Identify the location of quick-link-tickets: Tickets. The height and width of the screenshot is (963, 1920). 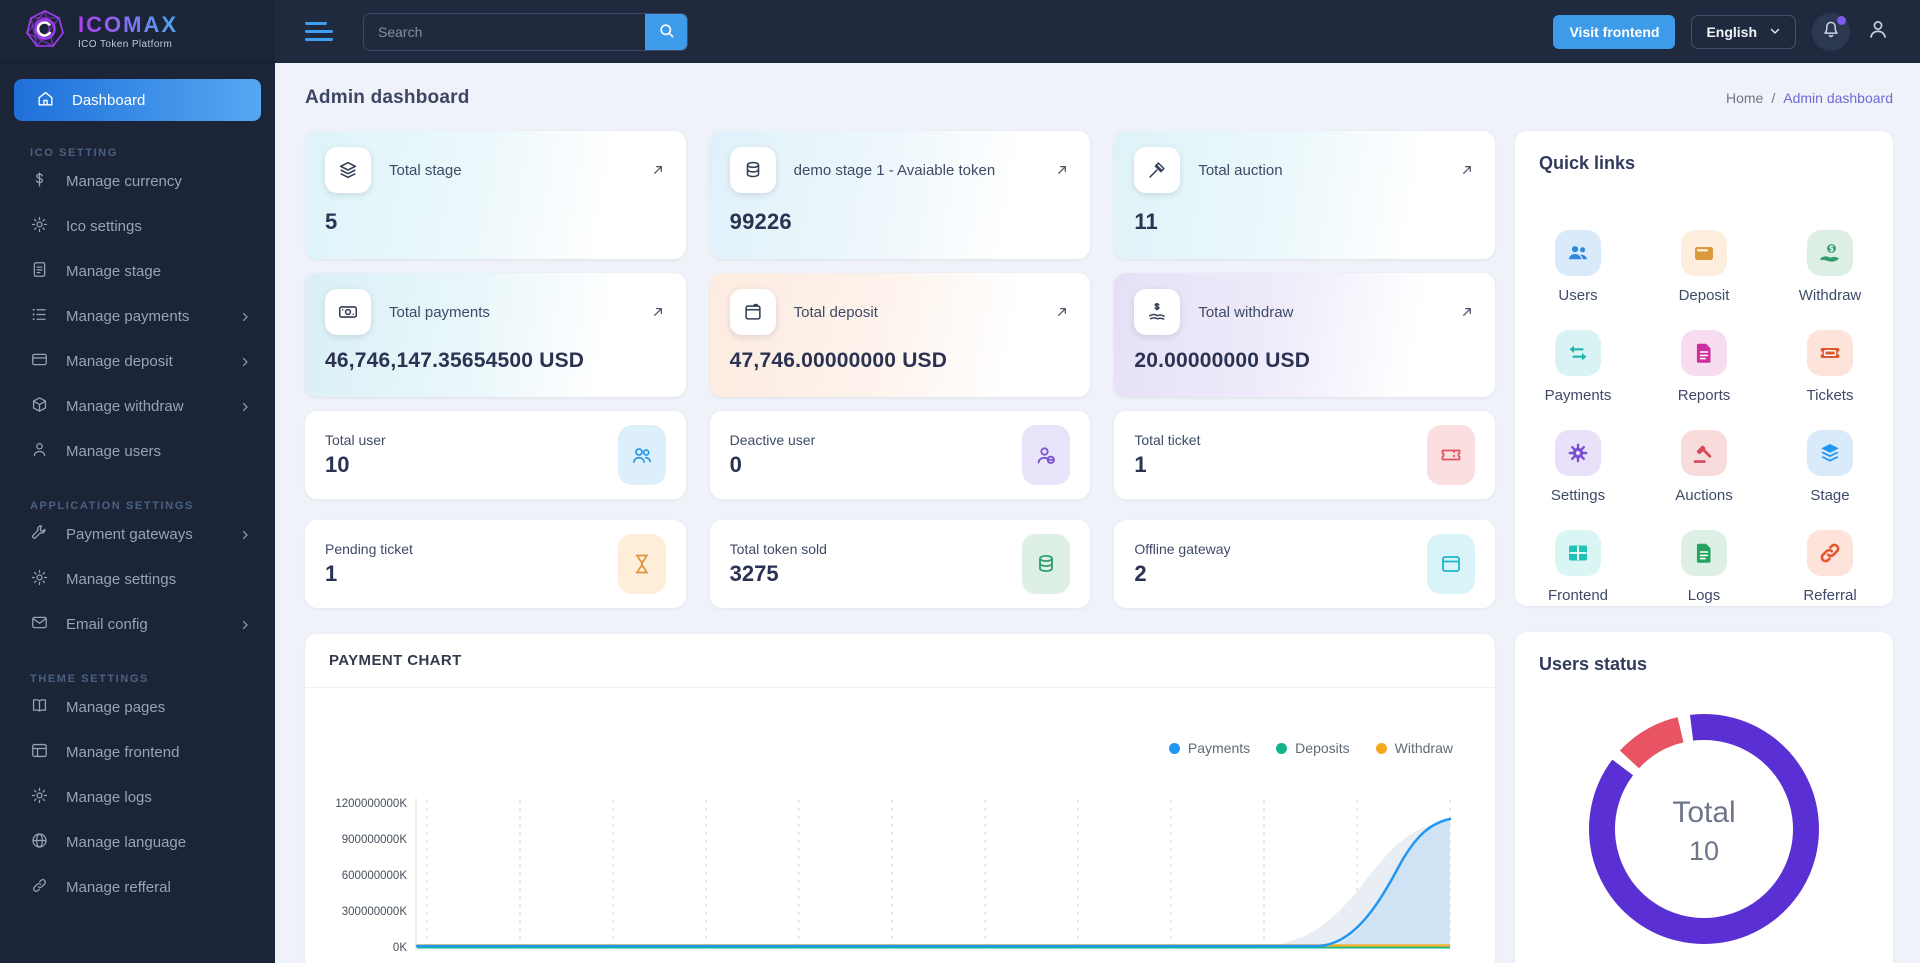
(1829, 367).